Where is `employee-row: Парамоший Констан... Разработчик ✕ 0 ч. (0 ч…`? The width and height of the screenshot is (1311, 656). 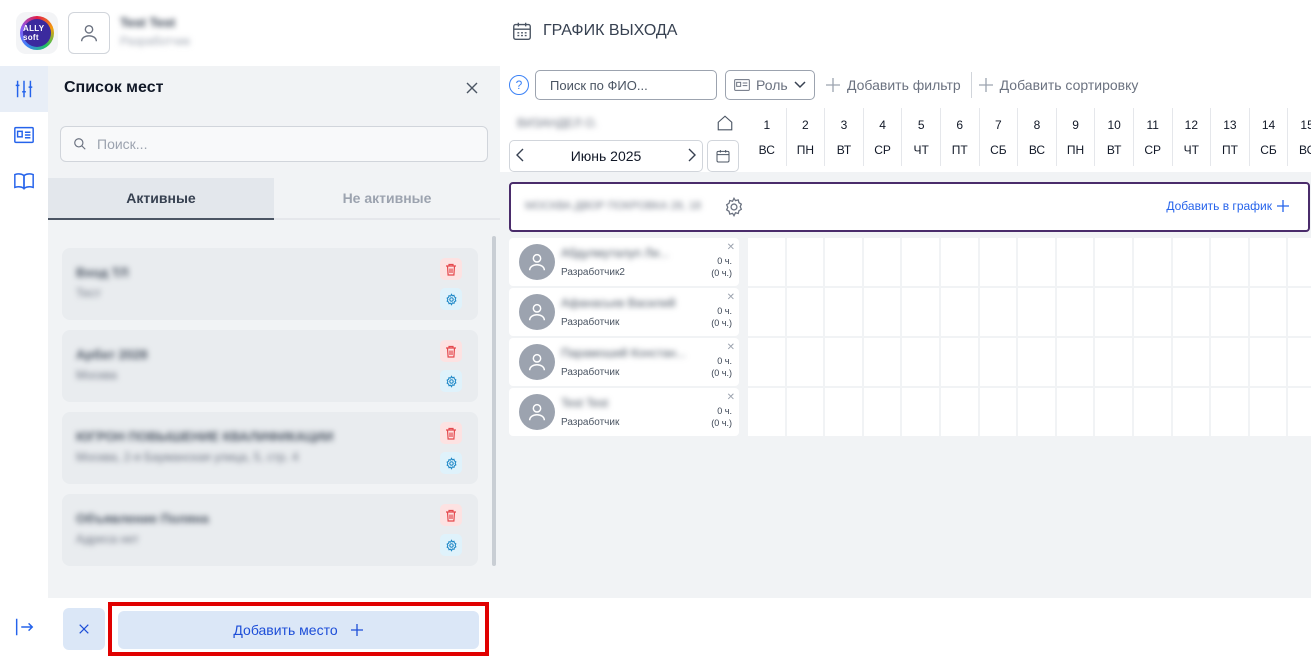 employee-row: Парамоший Констан... Разработчик ✕ 0 ч. (0 ч… is located at coordinates (624, 362).